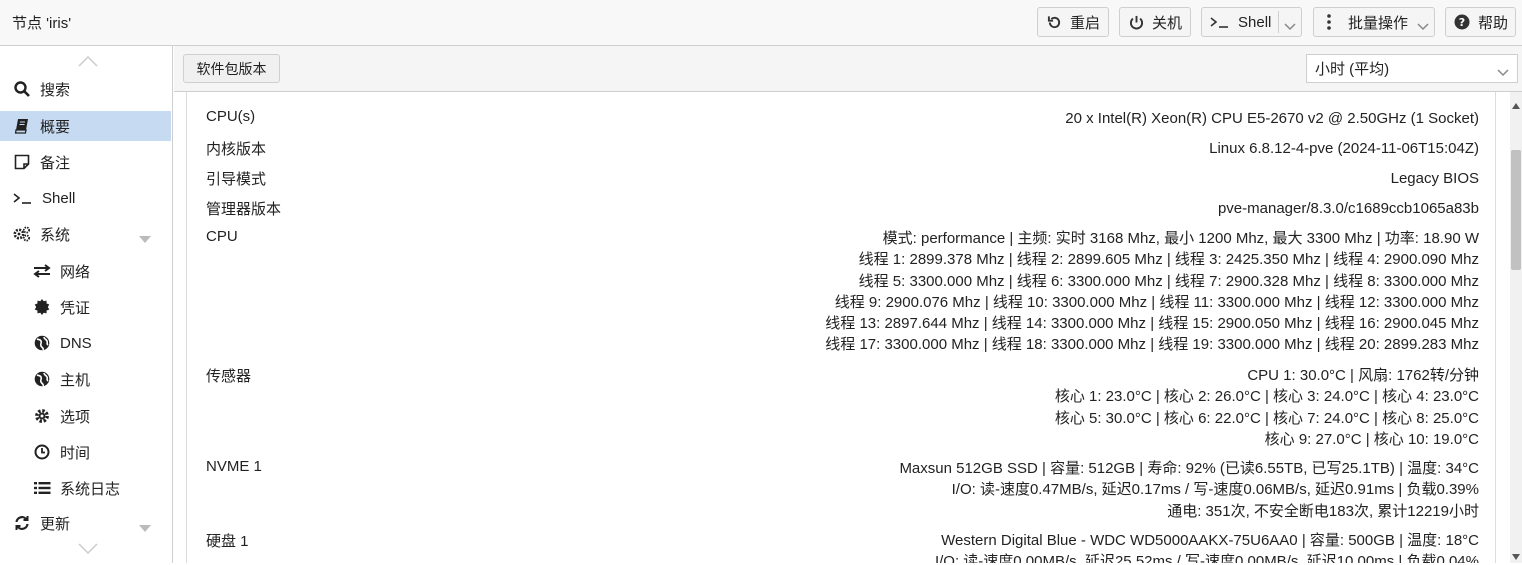  What do you see at coordinates (761, 23) in the screenshot?
I see `node-header: 节点 'iris' 重启 关机 Shell 批量操作 ? 帮助` at bounding box center [761, 23].